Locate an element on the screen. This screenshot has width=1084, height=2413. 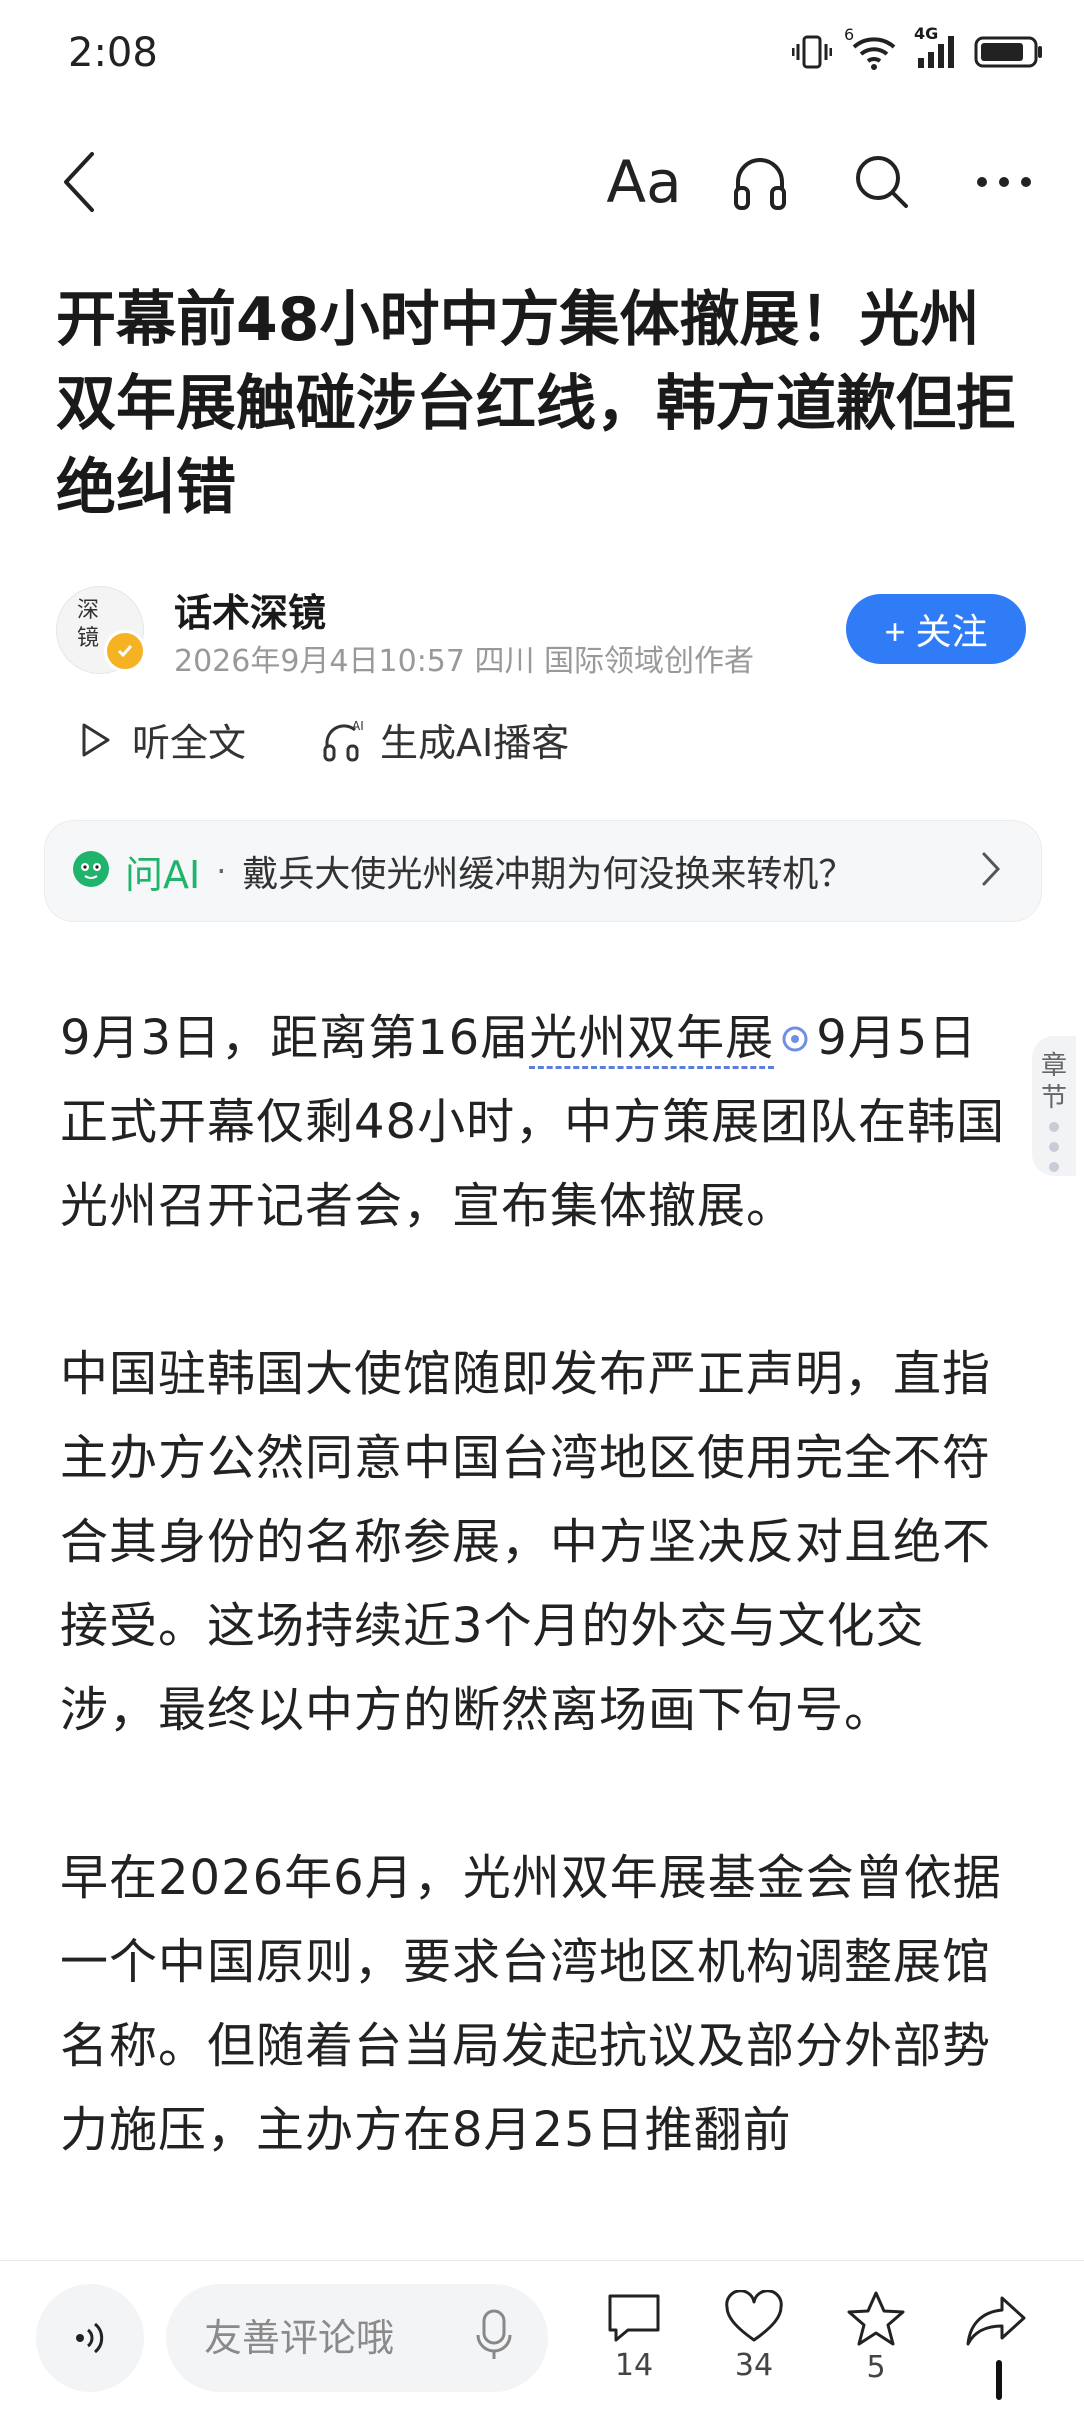
verified-badge-icon is located at coordinates (125, 651).